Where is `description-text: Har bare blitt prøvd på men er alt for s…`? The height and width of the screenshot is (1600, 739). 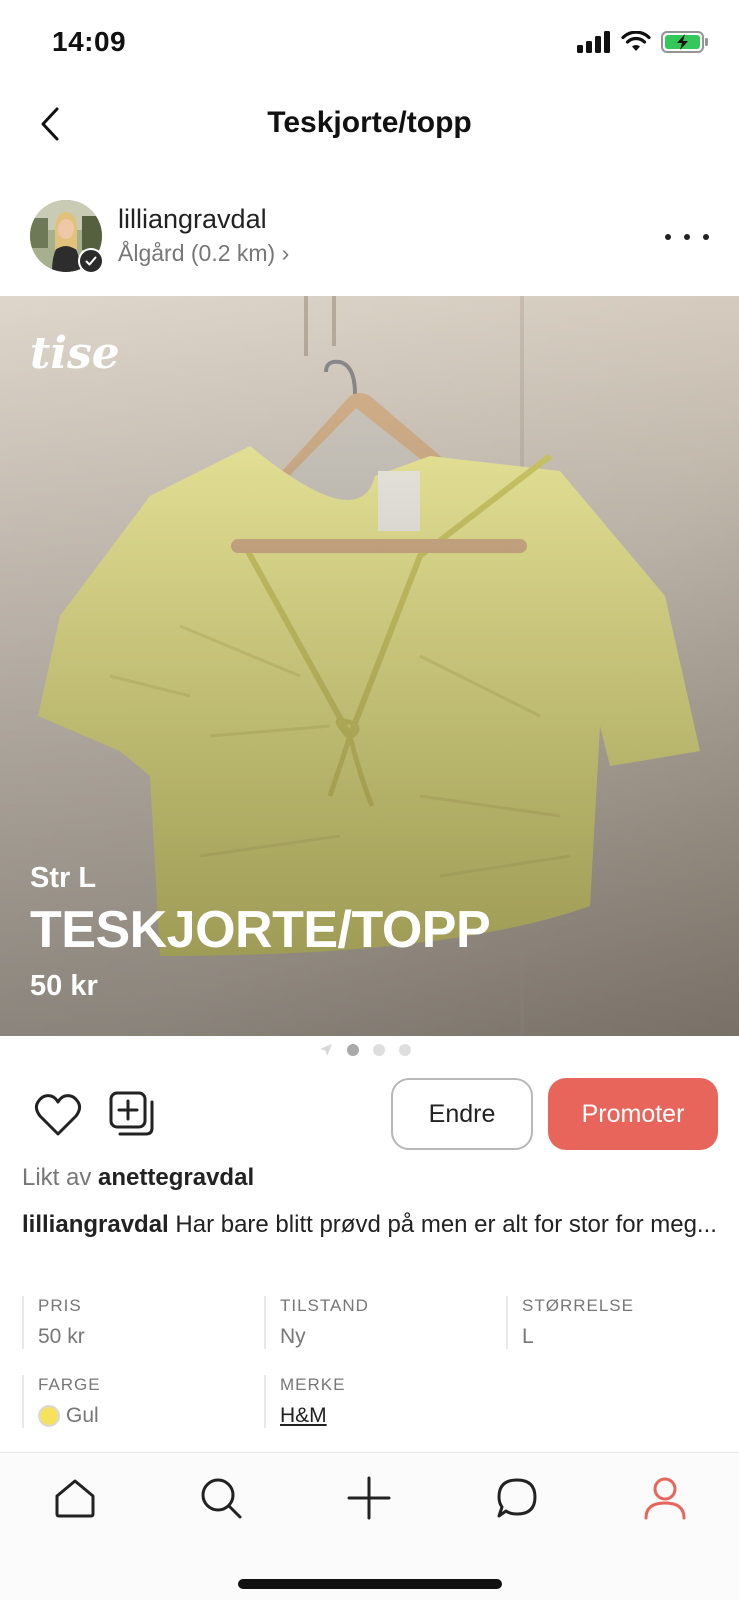
description-text: Har bare blitt prøvd på men er alt for s… is located at coordinates (442, 1224).